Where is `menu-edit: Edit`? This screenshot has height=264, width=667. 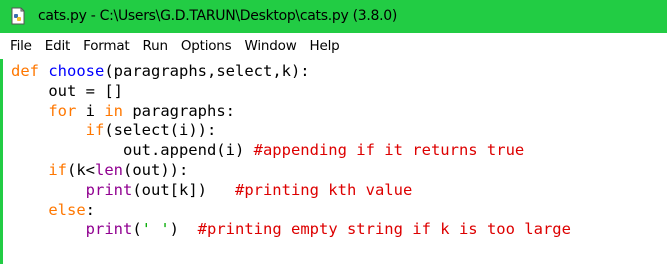 menu-edit: Edit is located at coordinates (58, 46).